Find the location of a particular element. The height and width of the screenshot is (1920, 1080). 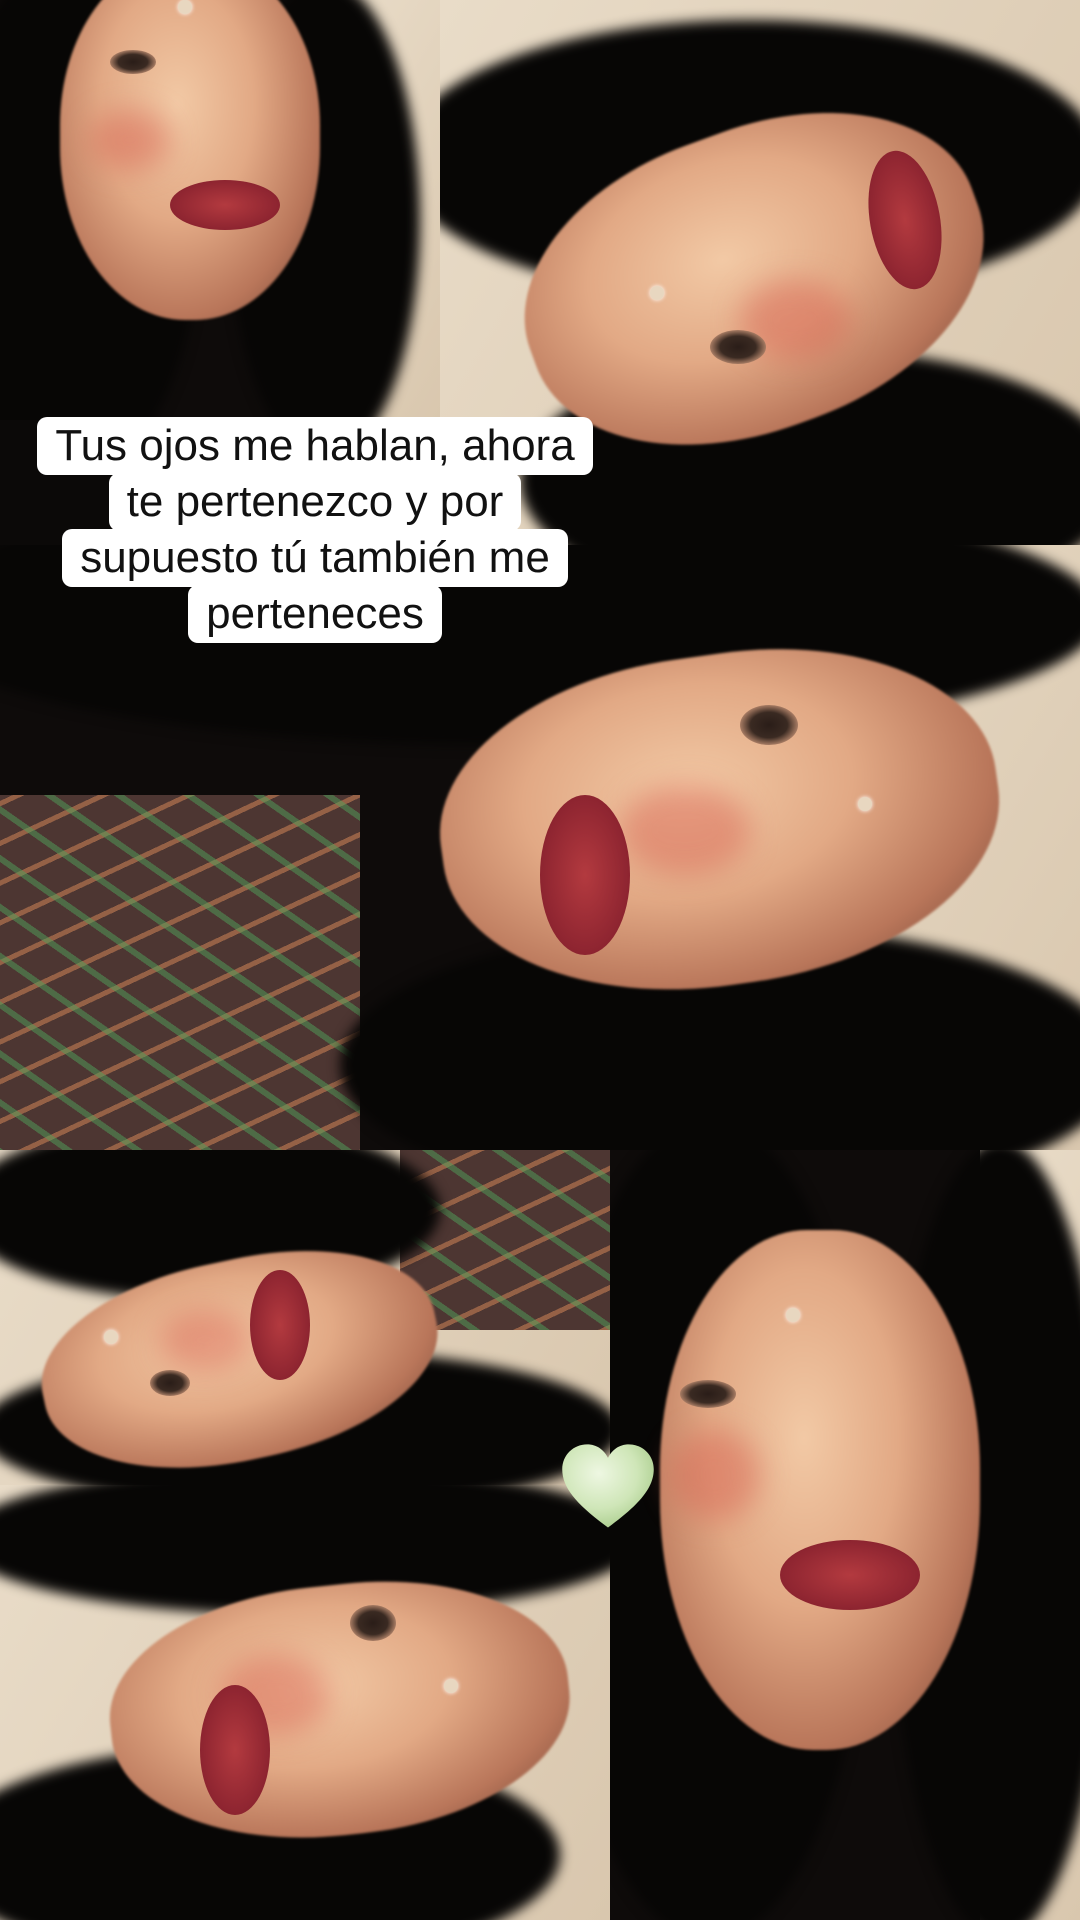

photo-top-left is located at coordinates (220, 210).